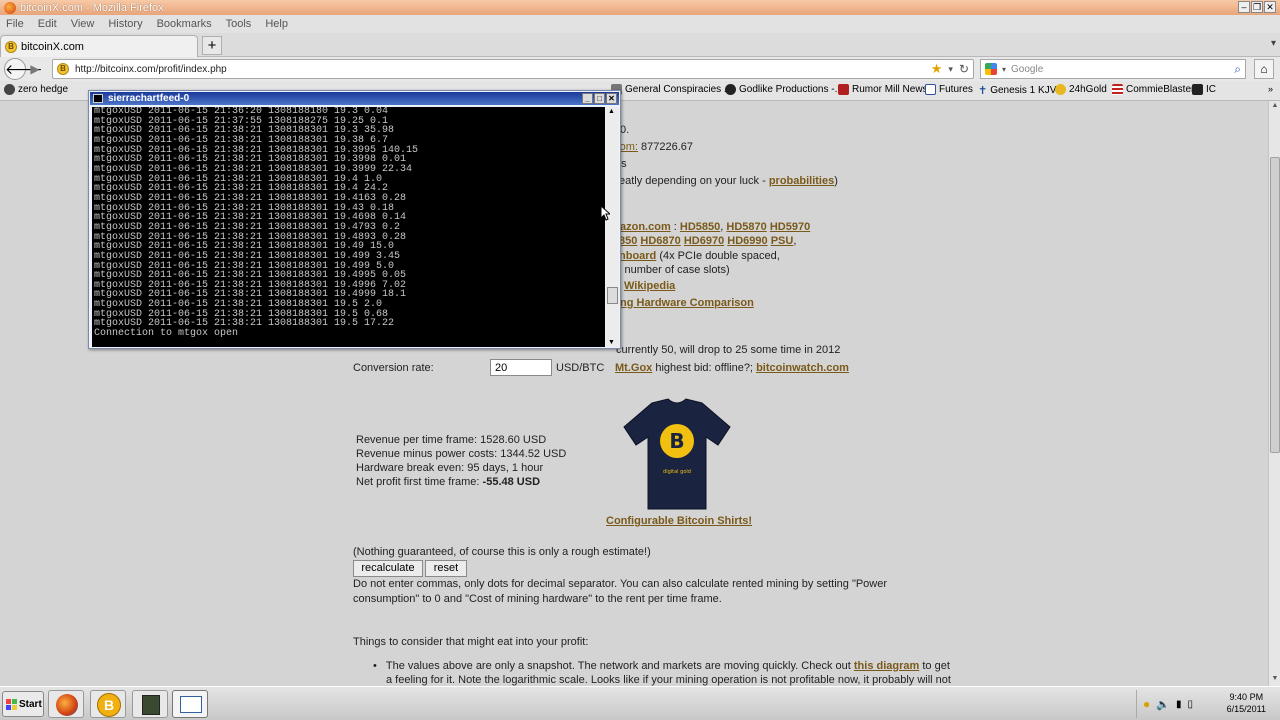 The image size is (1280, 720). I want to click on menu-file: File, so click(15, 24).